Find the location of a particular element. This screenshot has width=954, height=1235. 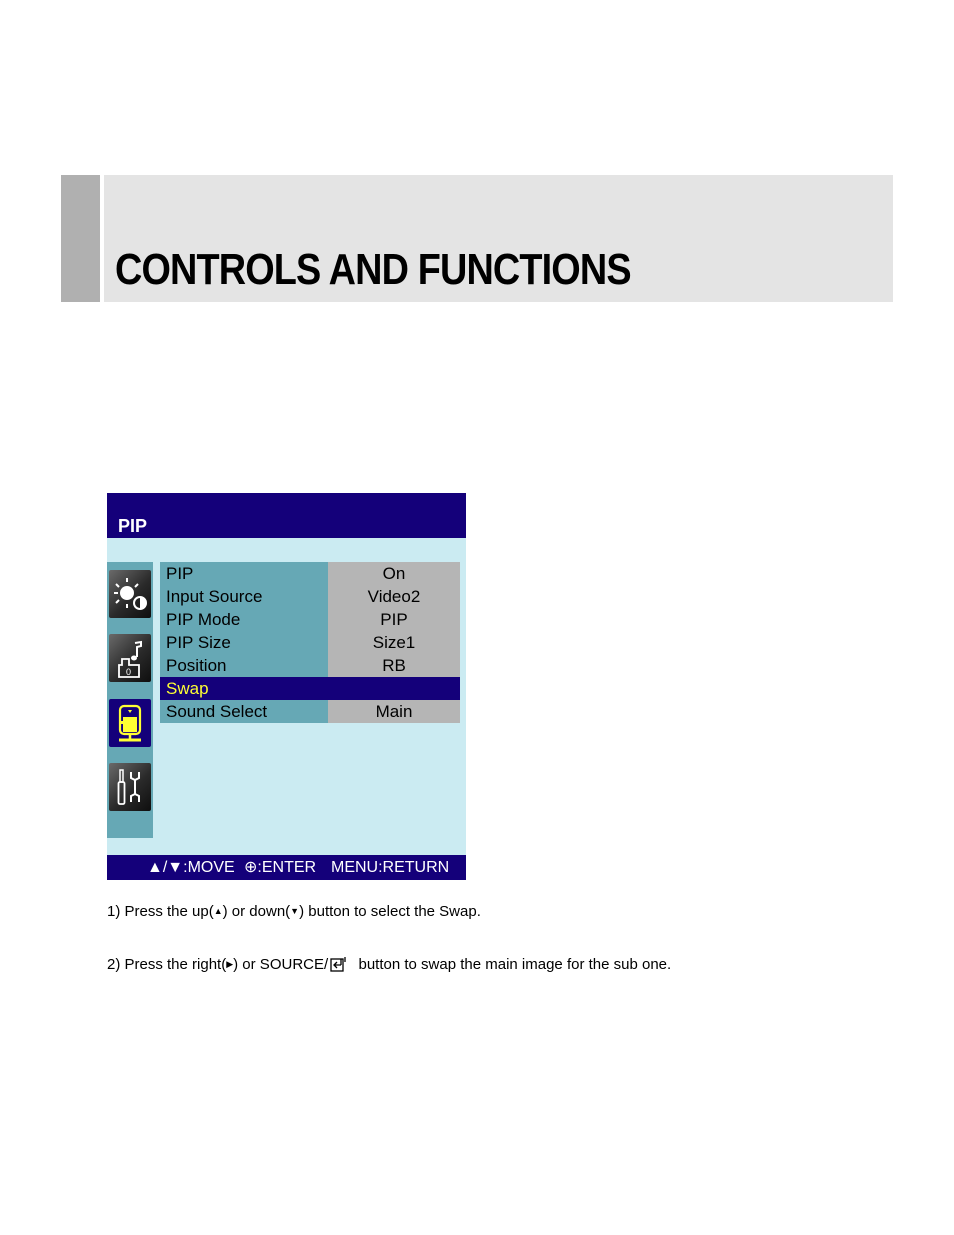

menu-label: Sound Select is located at coordinates (244, 711).